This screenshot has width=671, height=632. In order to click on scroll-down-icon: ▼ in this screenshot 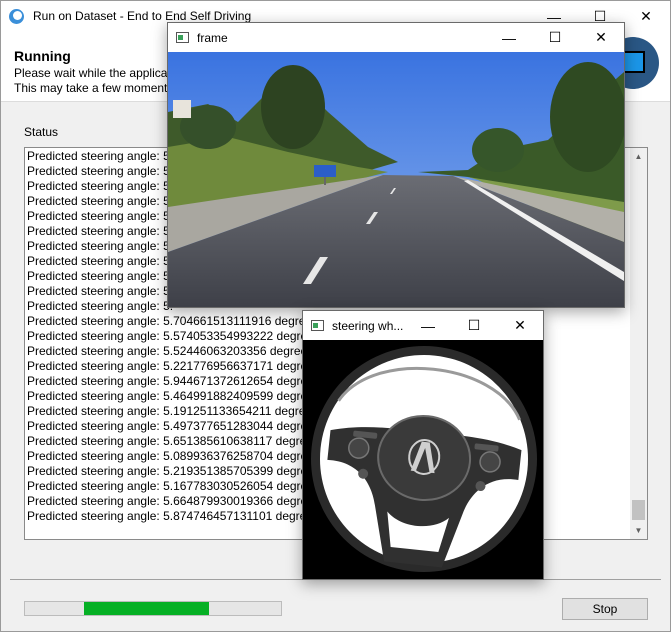, I will do `click(638, 530)`.